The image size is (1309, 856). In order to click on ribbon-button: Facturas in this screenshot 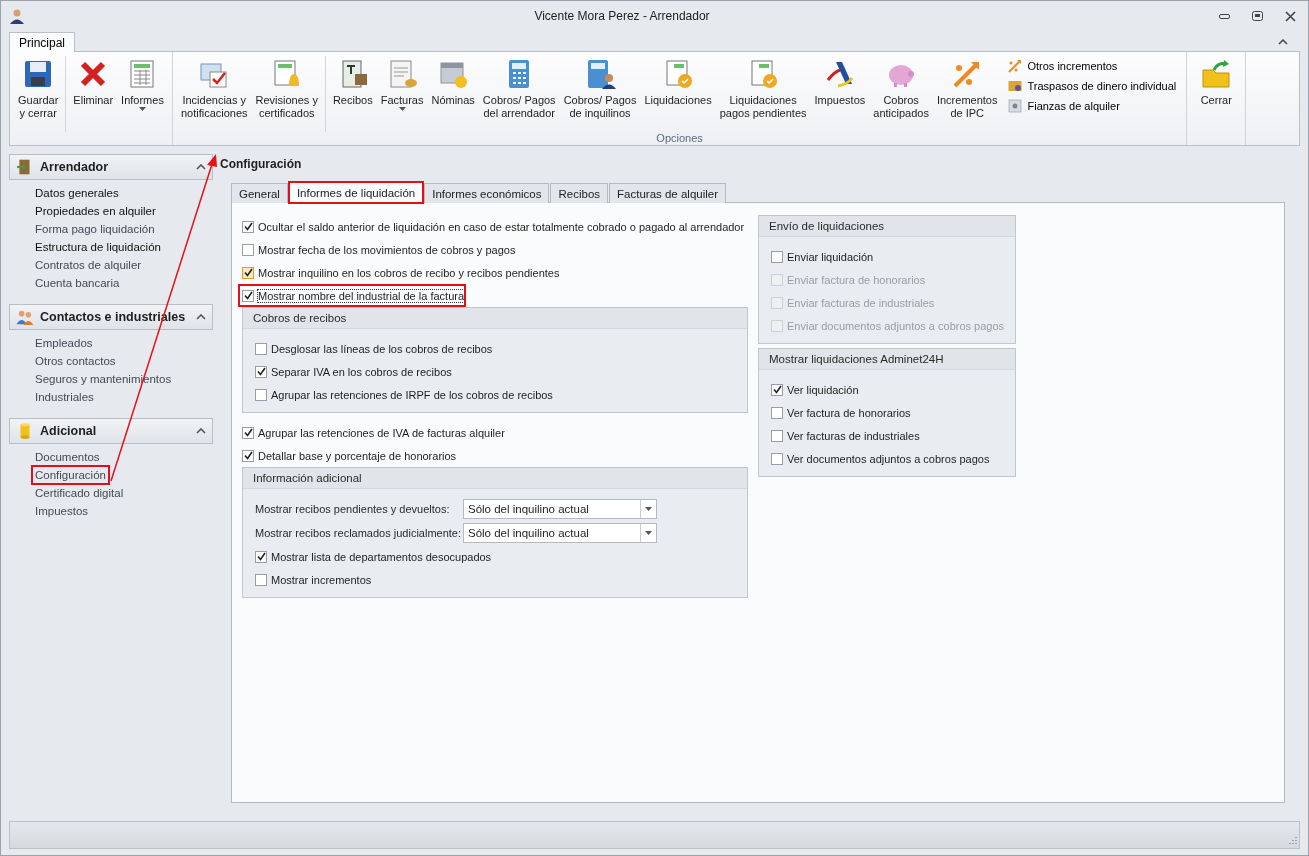, I will do `click(402, 84)`.